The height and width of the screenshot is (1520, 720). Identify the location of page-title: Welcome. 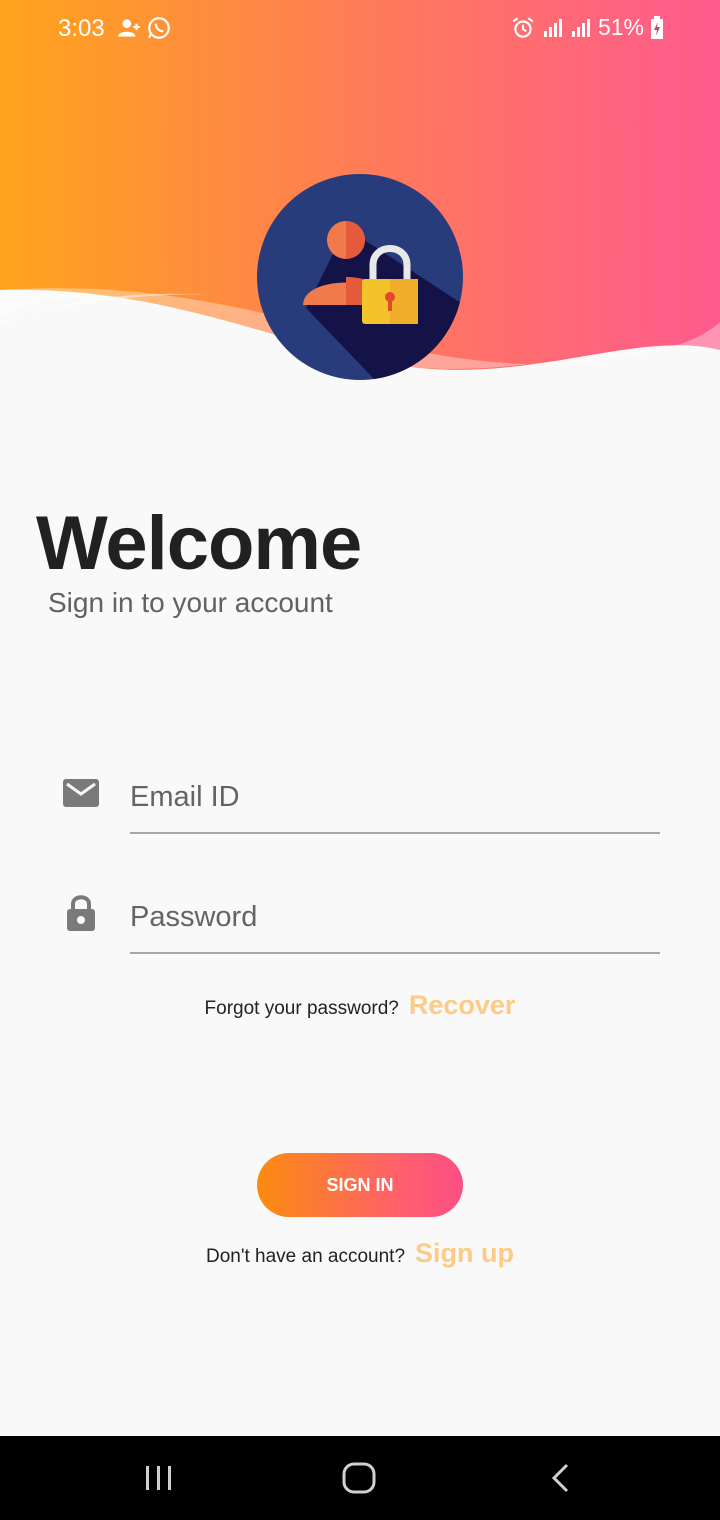
(199, 543).